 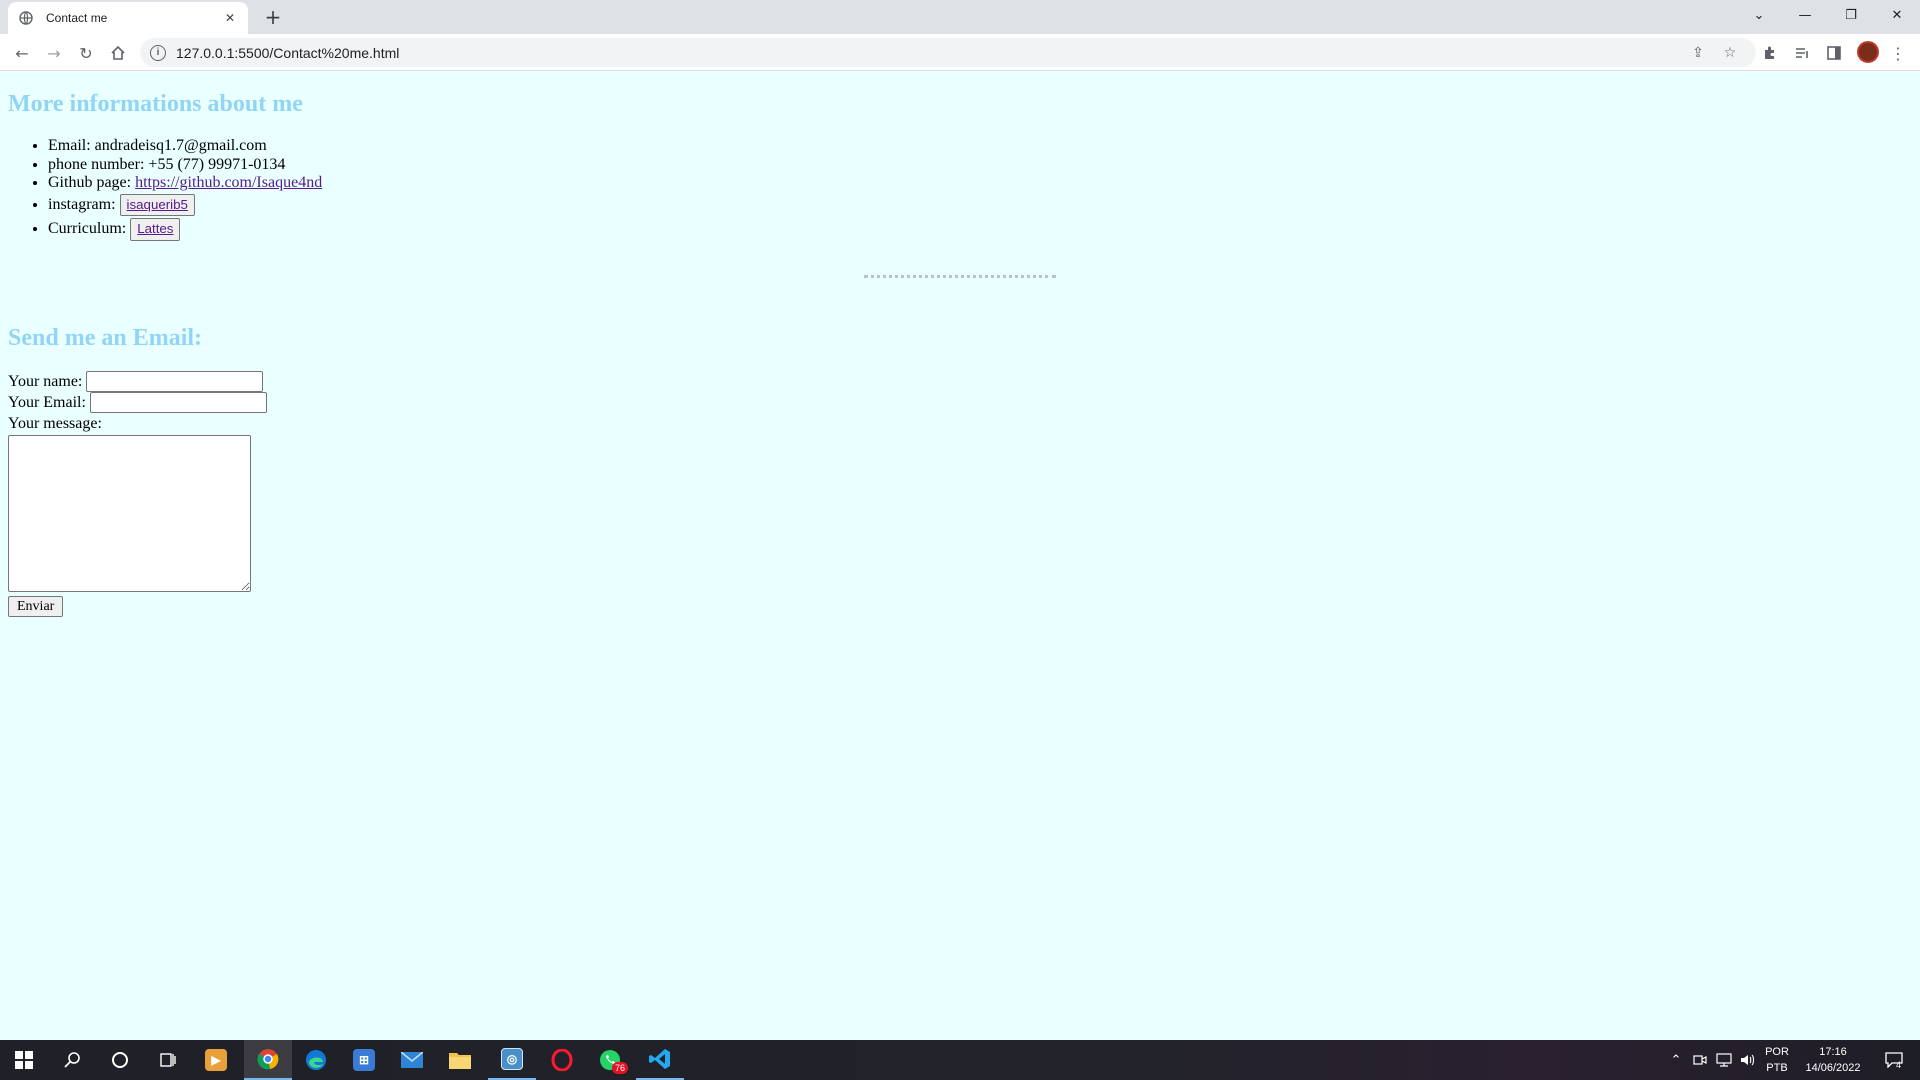 I want to click on language-bottom: PTB, so click(x=1777, y=1068).